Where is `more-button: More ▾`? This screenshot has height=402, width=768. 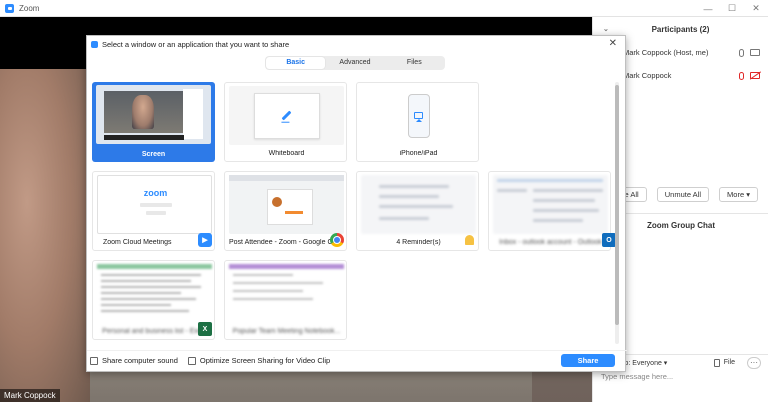 more-button: More ▾ is located at coordinates (738, 194).